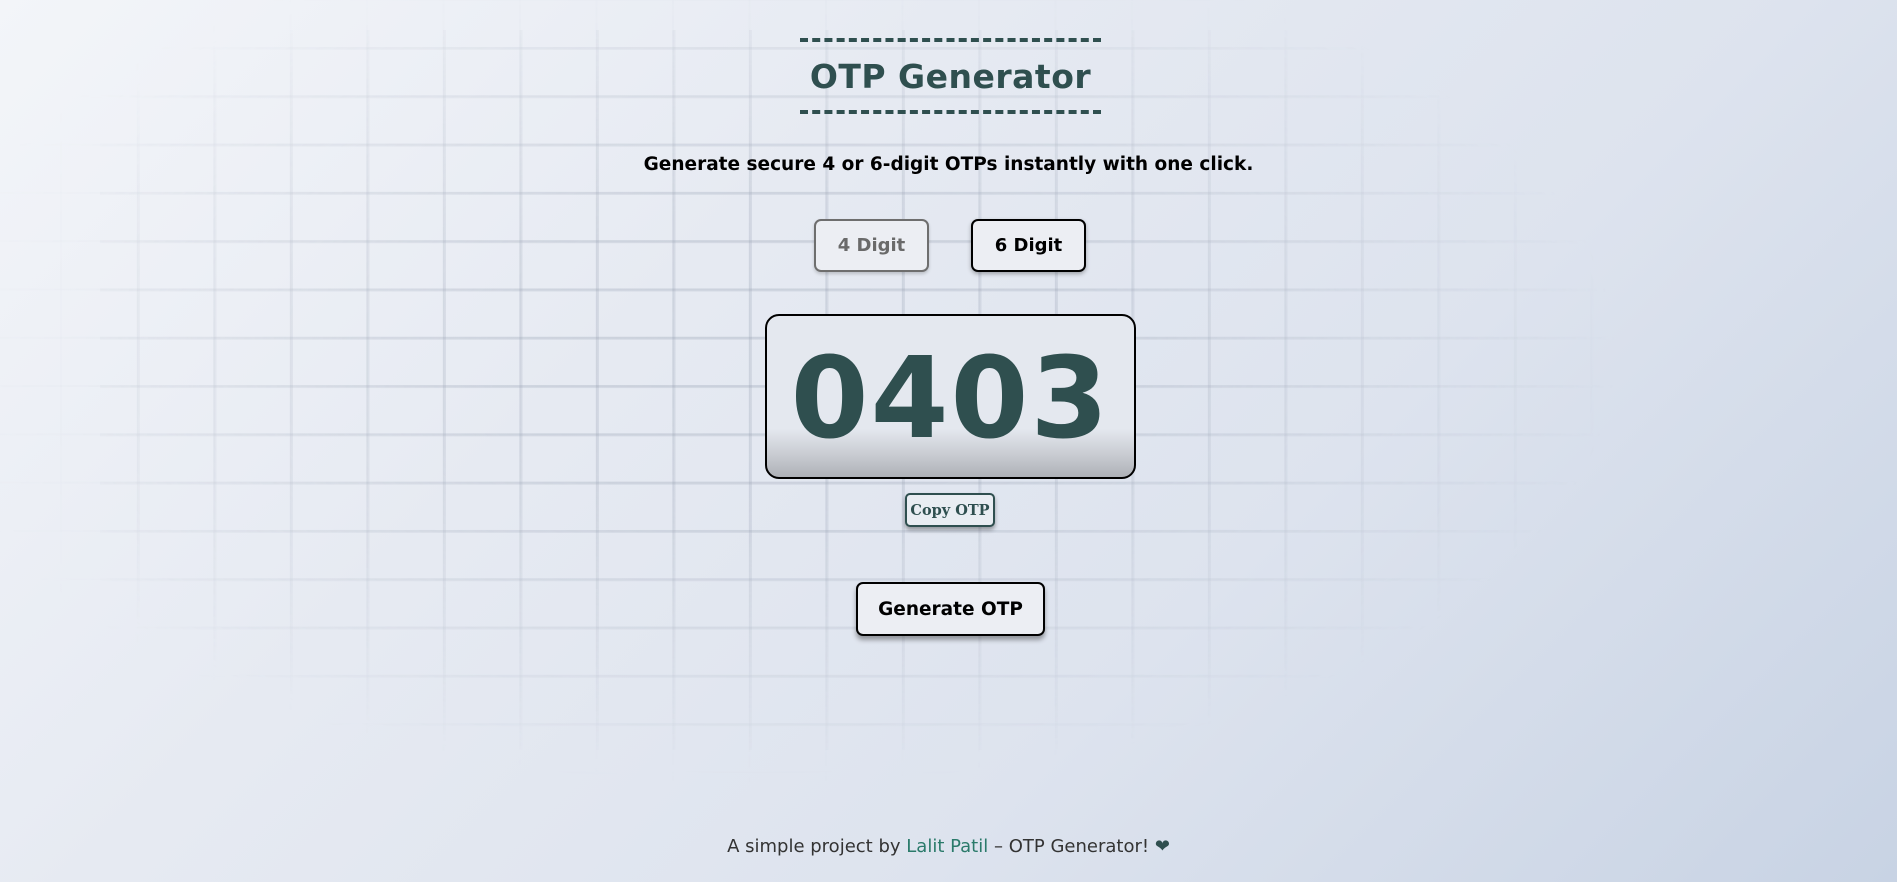 The width and height of the screenshot is (1897, 882). I want to click on author-link: Lalit Patil, so click(947, 846).